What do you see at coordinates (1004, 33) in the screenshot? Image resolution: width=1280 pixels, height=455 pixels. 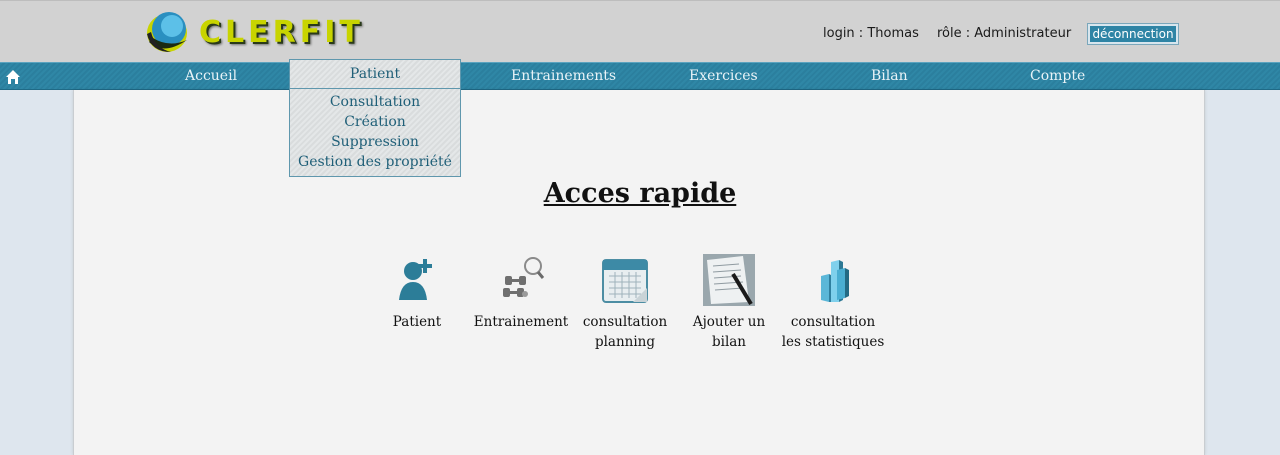 I see `role-info: rôle : Administrateur` at bounding box center [1004, 33].